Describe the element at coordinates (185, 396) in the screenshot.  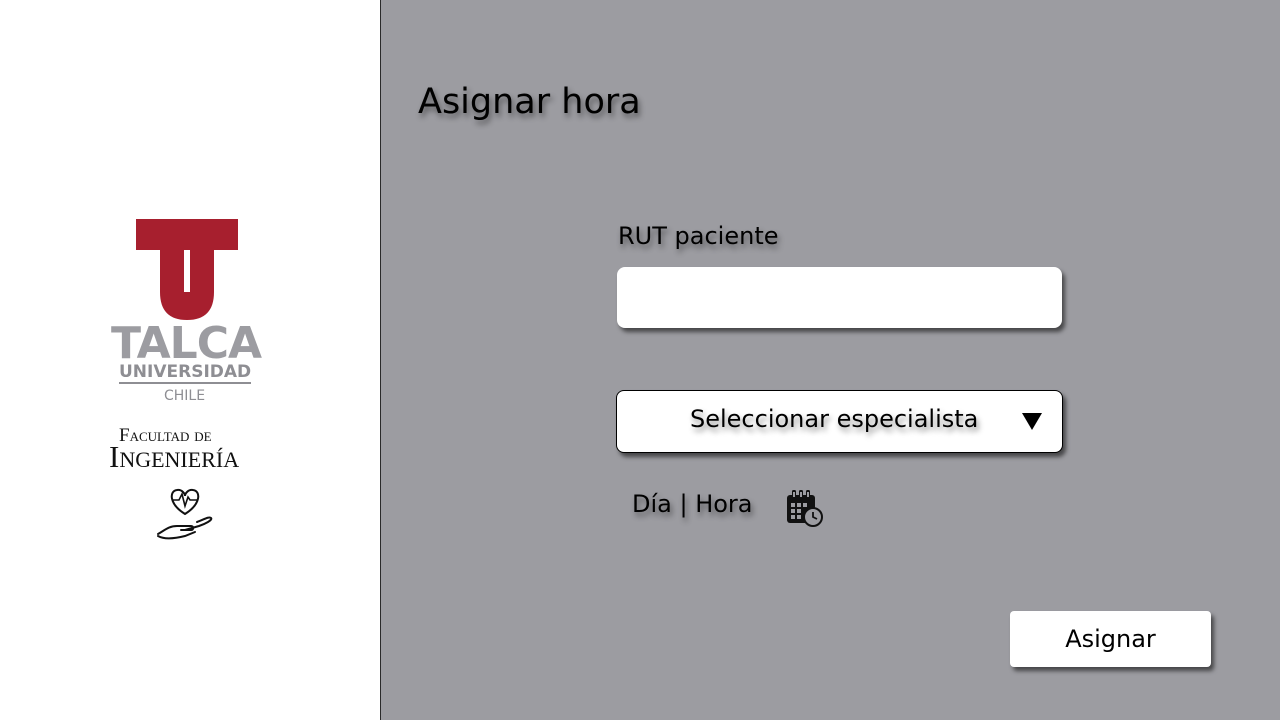
I see `logo-country: CHILE` at that location.